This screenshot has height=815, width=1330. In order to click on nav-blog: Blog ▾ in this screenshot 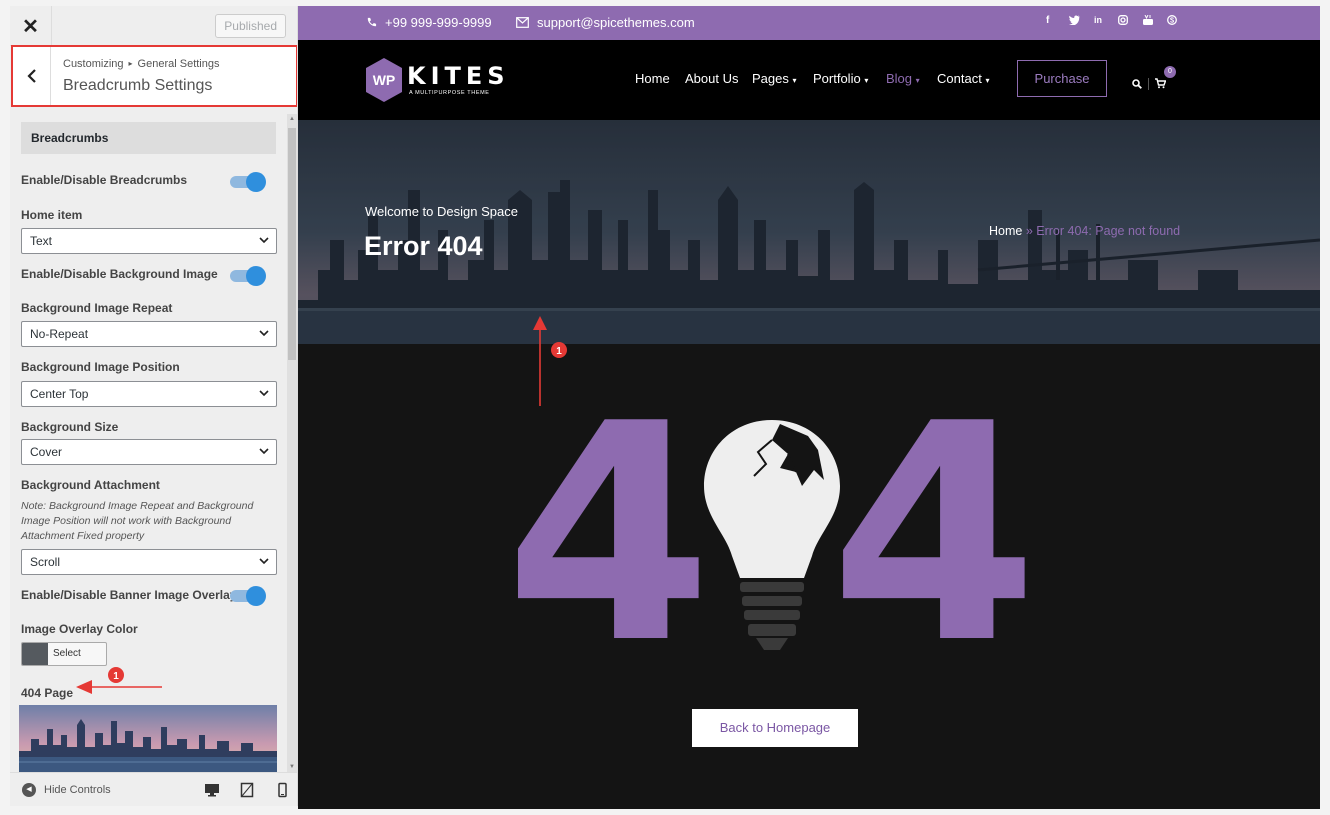, I will do `click(903, 78)`.